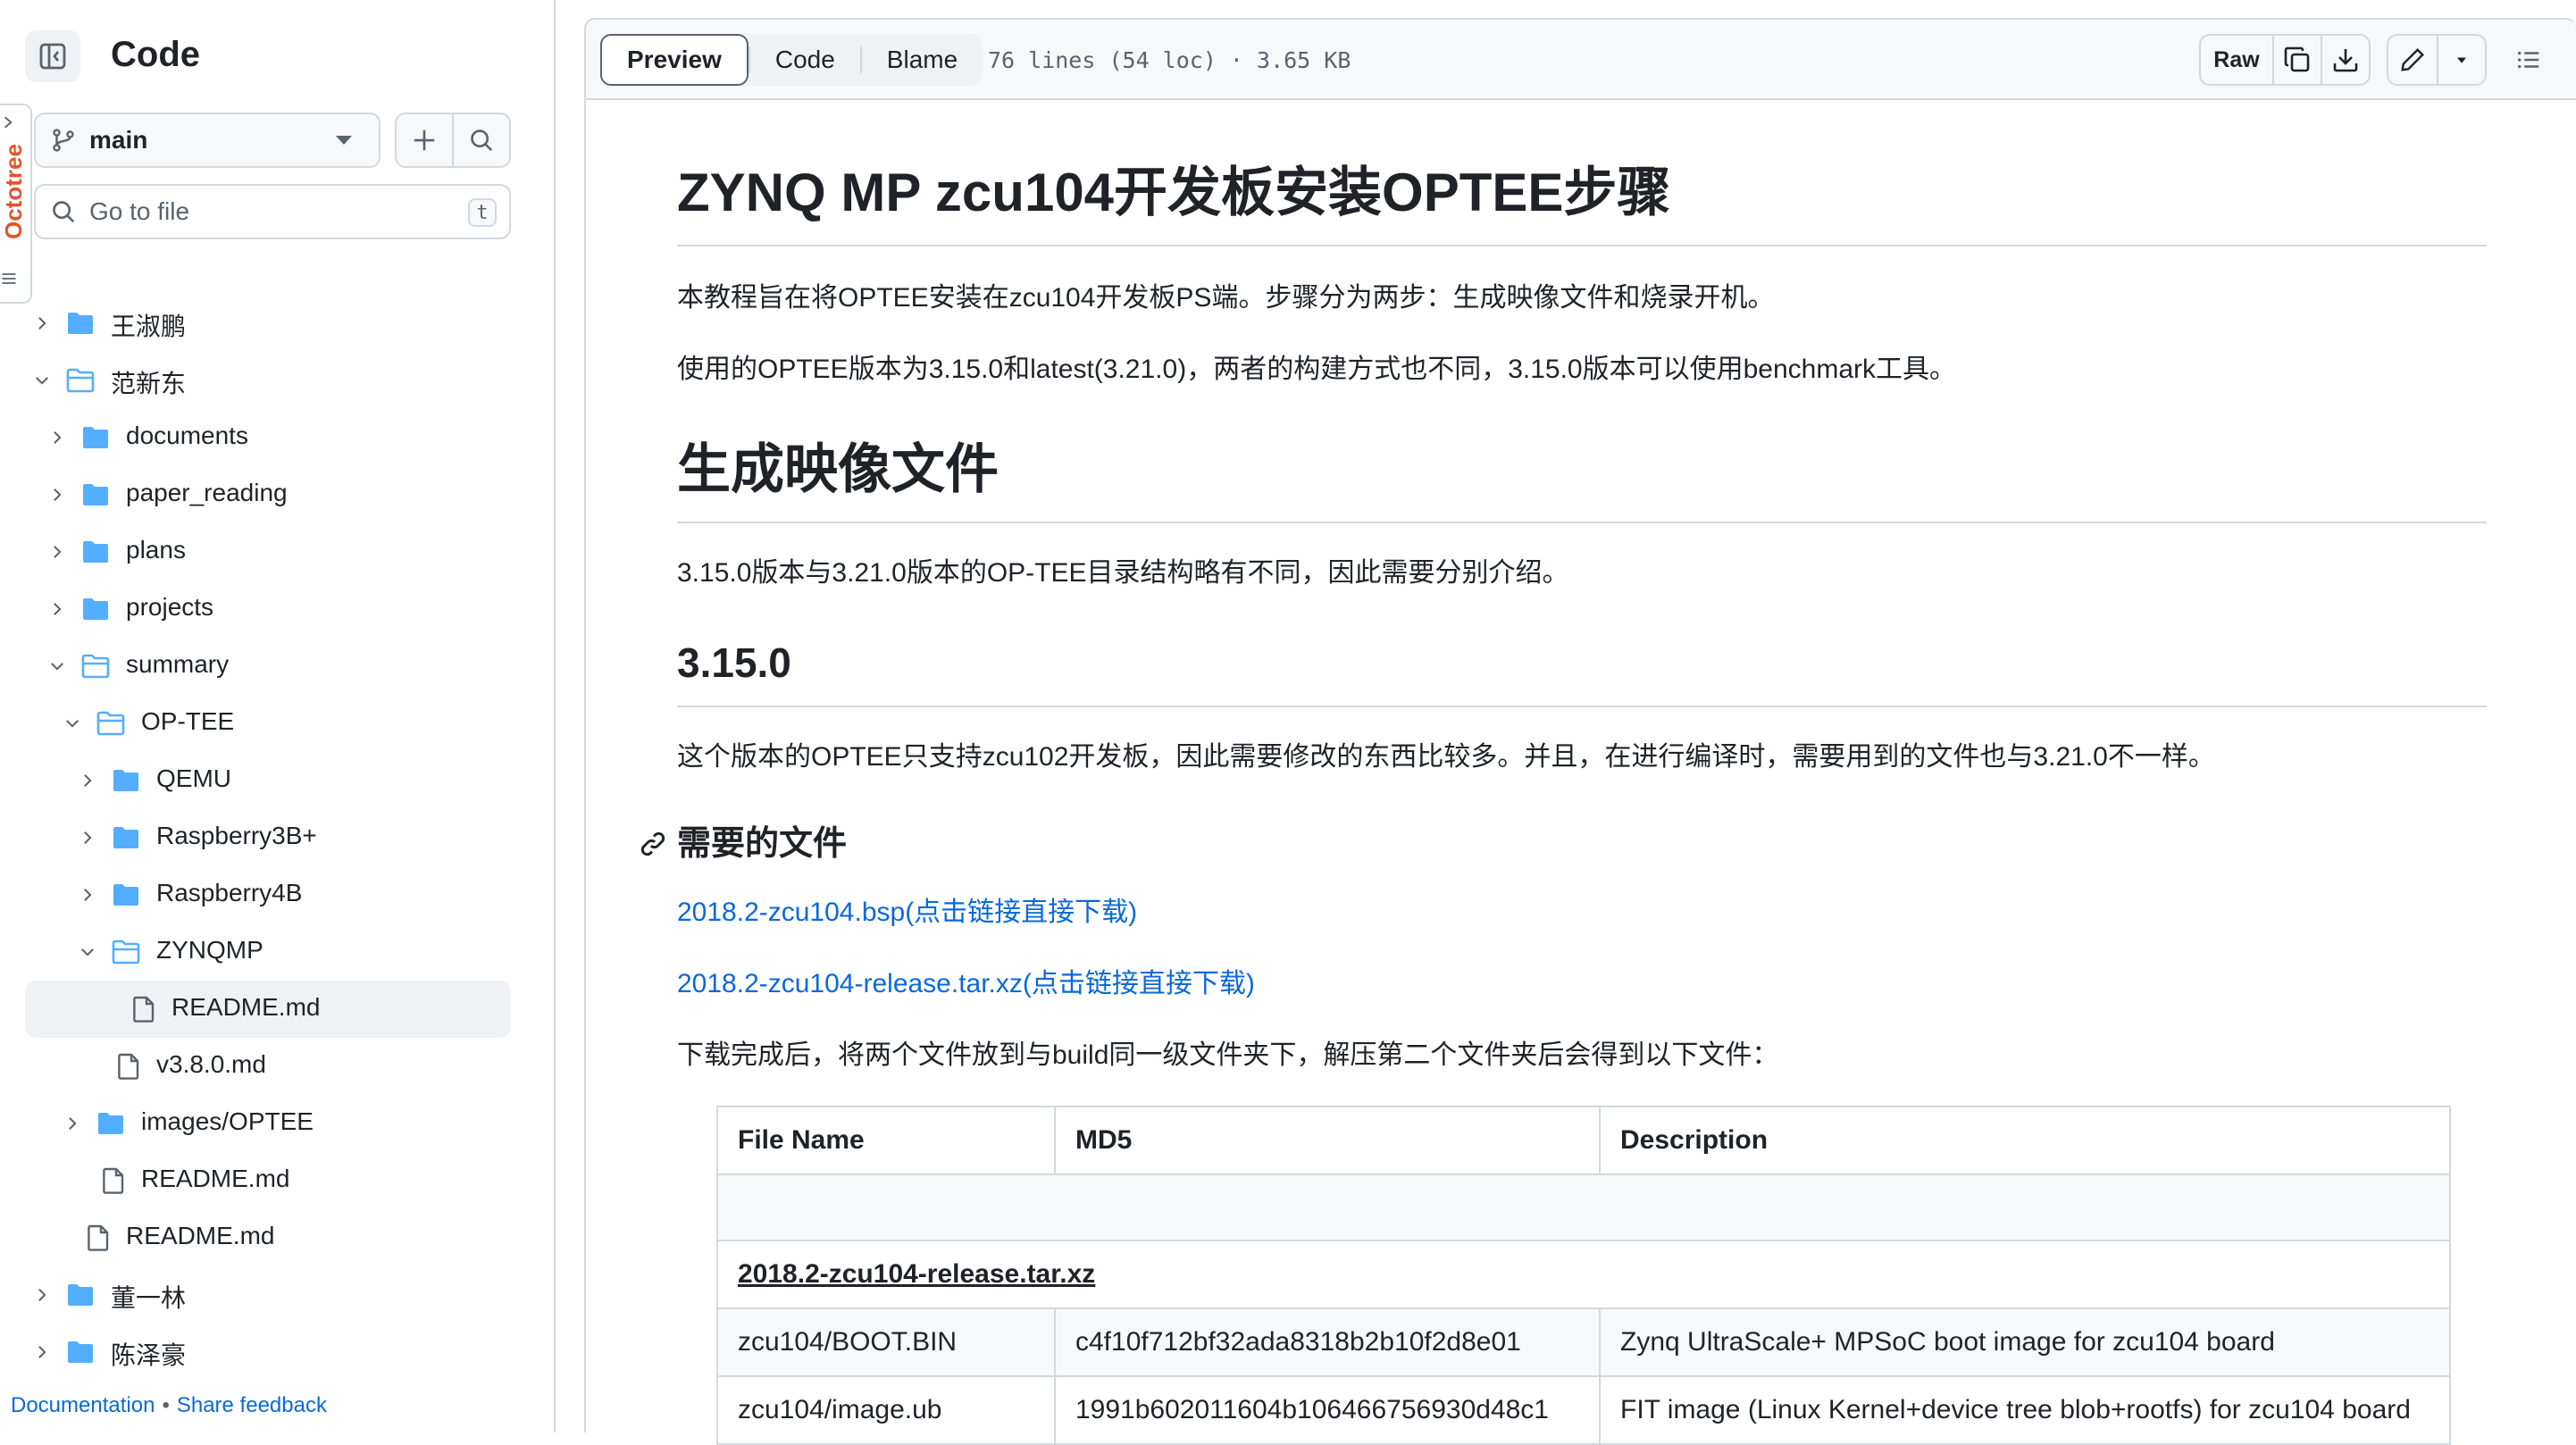  I want to click on raw-actions: Raw, so click(2285, 60).